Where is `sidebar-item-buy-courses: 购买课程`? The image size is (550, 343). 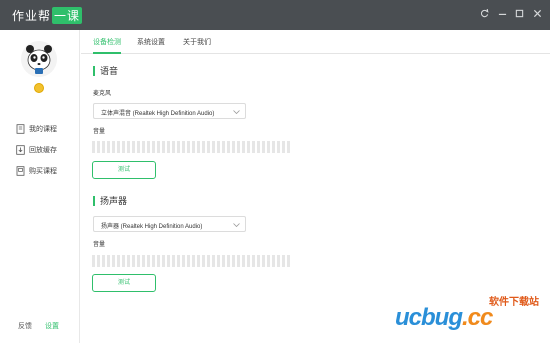 sidebar-item-buy-courses: 购买课程 is located at coordinates (36, 171).